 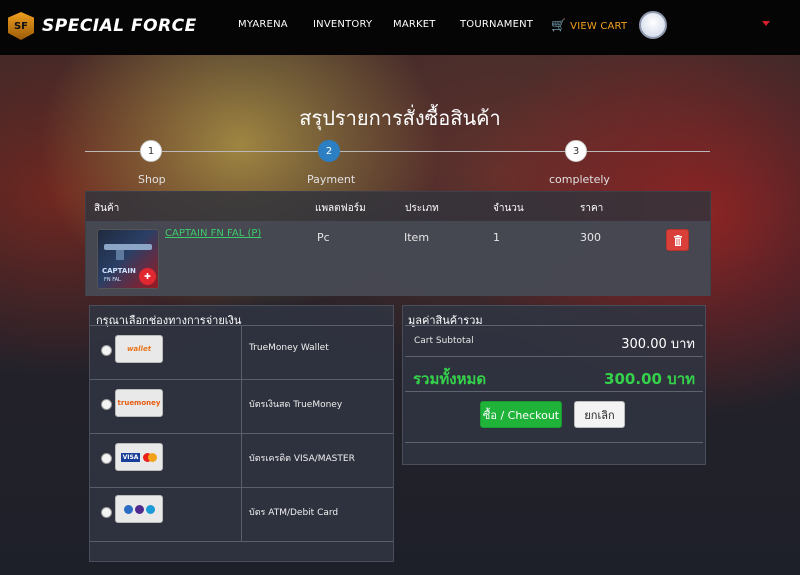 What do you see at coordinates (340, 208) in the screenshot?
I see `col-header-platform: แพลตฟอร์ม` at bounding box center [340, 208].